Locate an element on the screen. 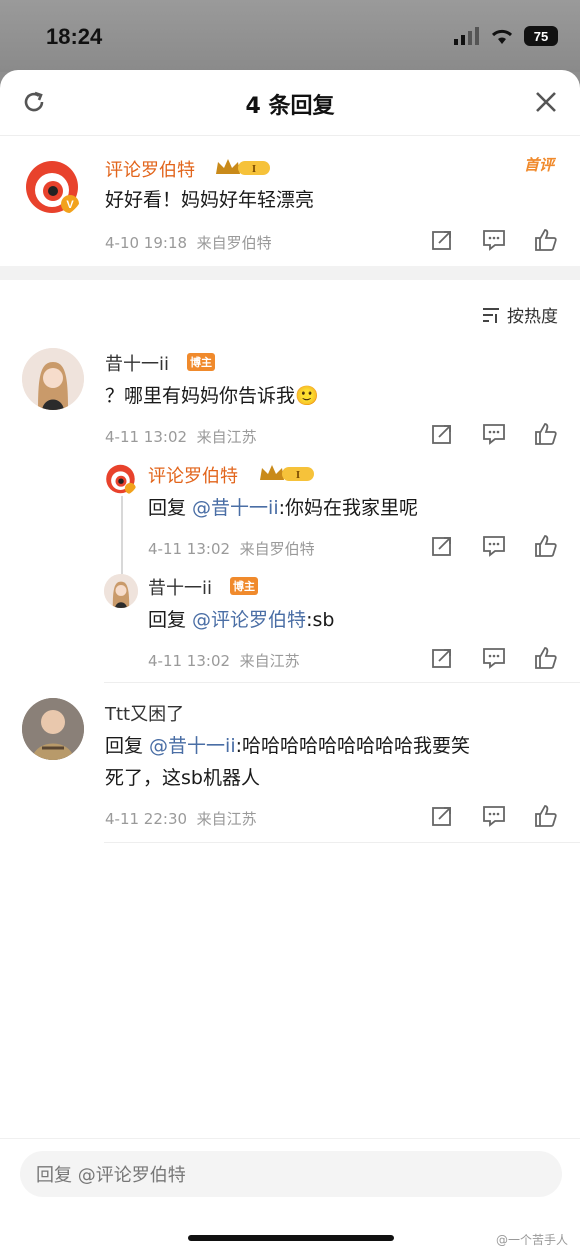 This screenshot has height=1256, width=580. sub-reply-author: 评论罗伯特 is located at coordinates (193, 475).